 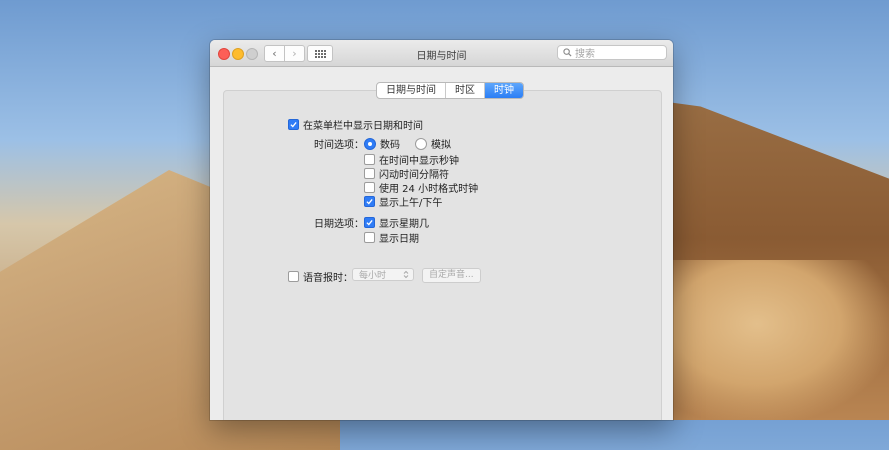 I want to click on announce-time-label: 语音报时：, so click(x=328, y=278).